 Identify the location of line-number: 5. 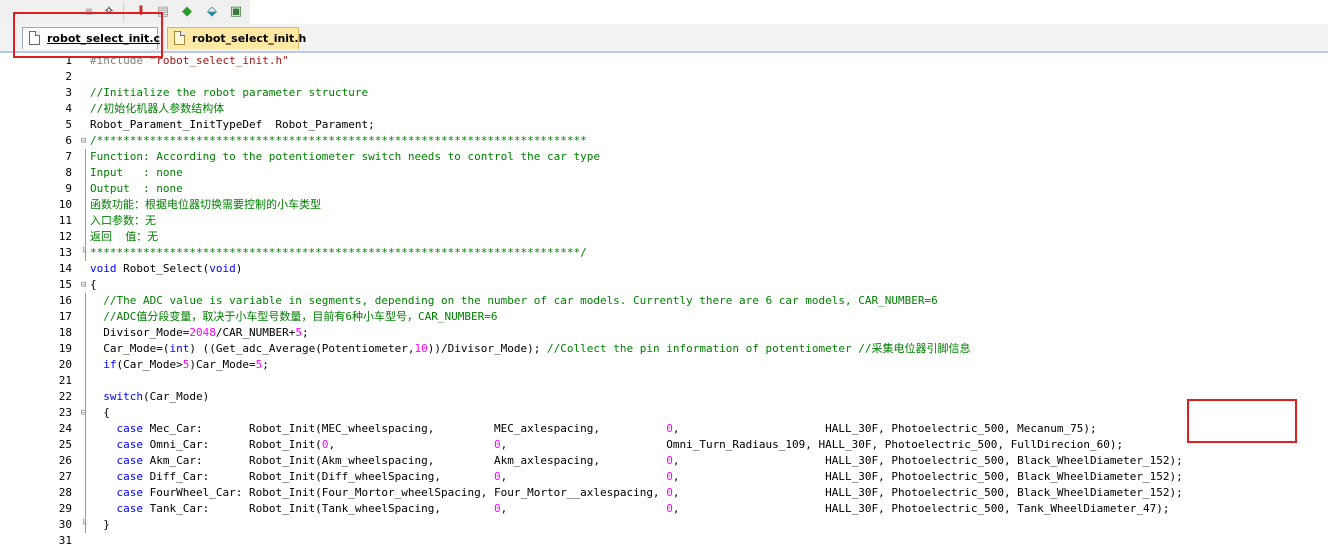
(68, 124).